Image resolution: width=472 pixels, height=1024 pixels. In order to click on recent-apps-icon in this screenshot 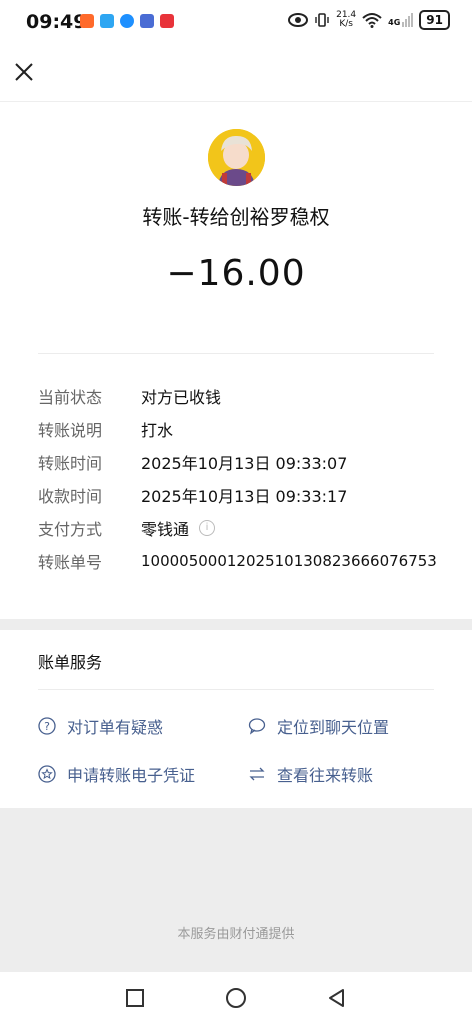, I will do `click(135, 998)`.